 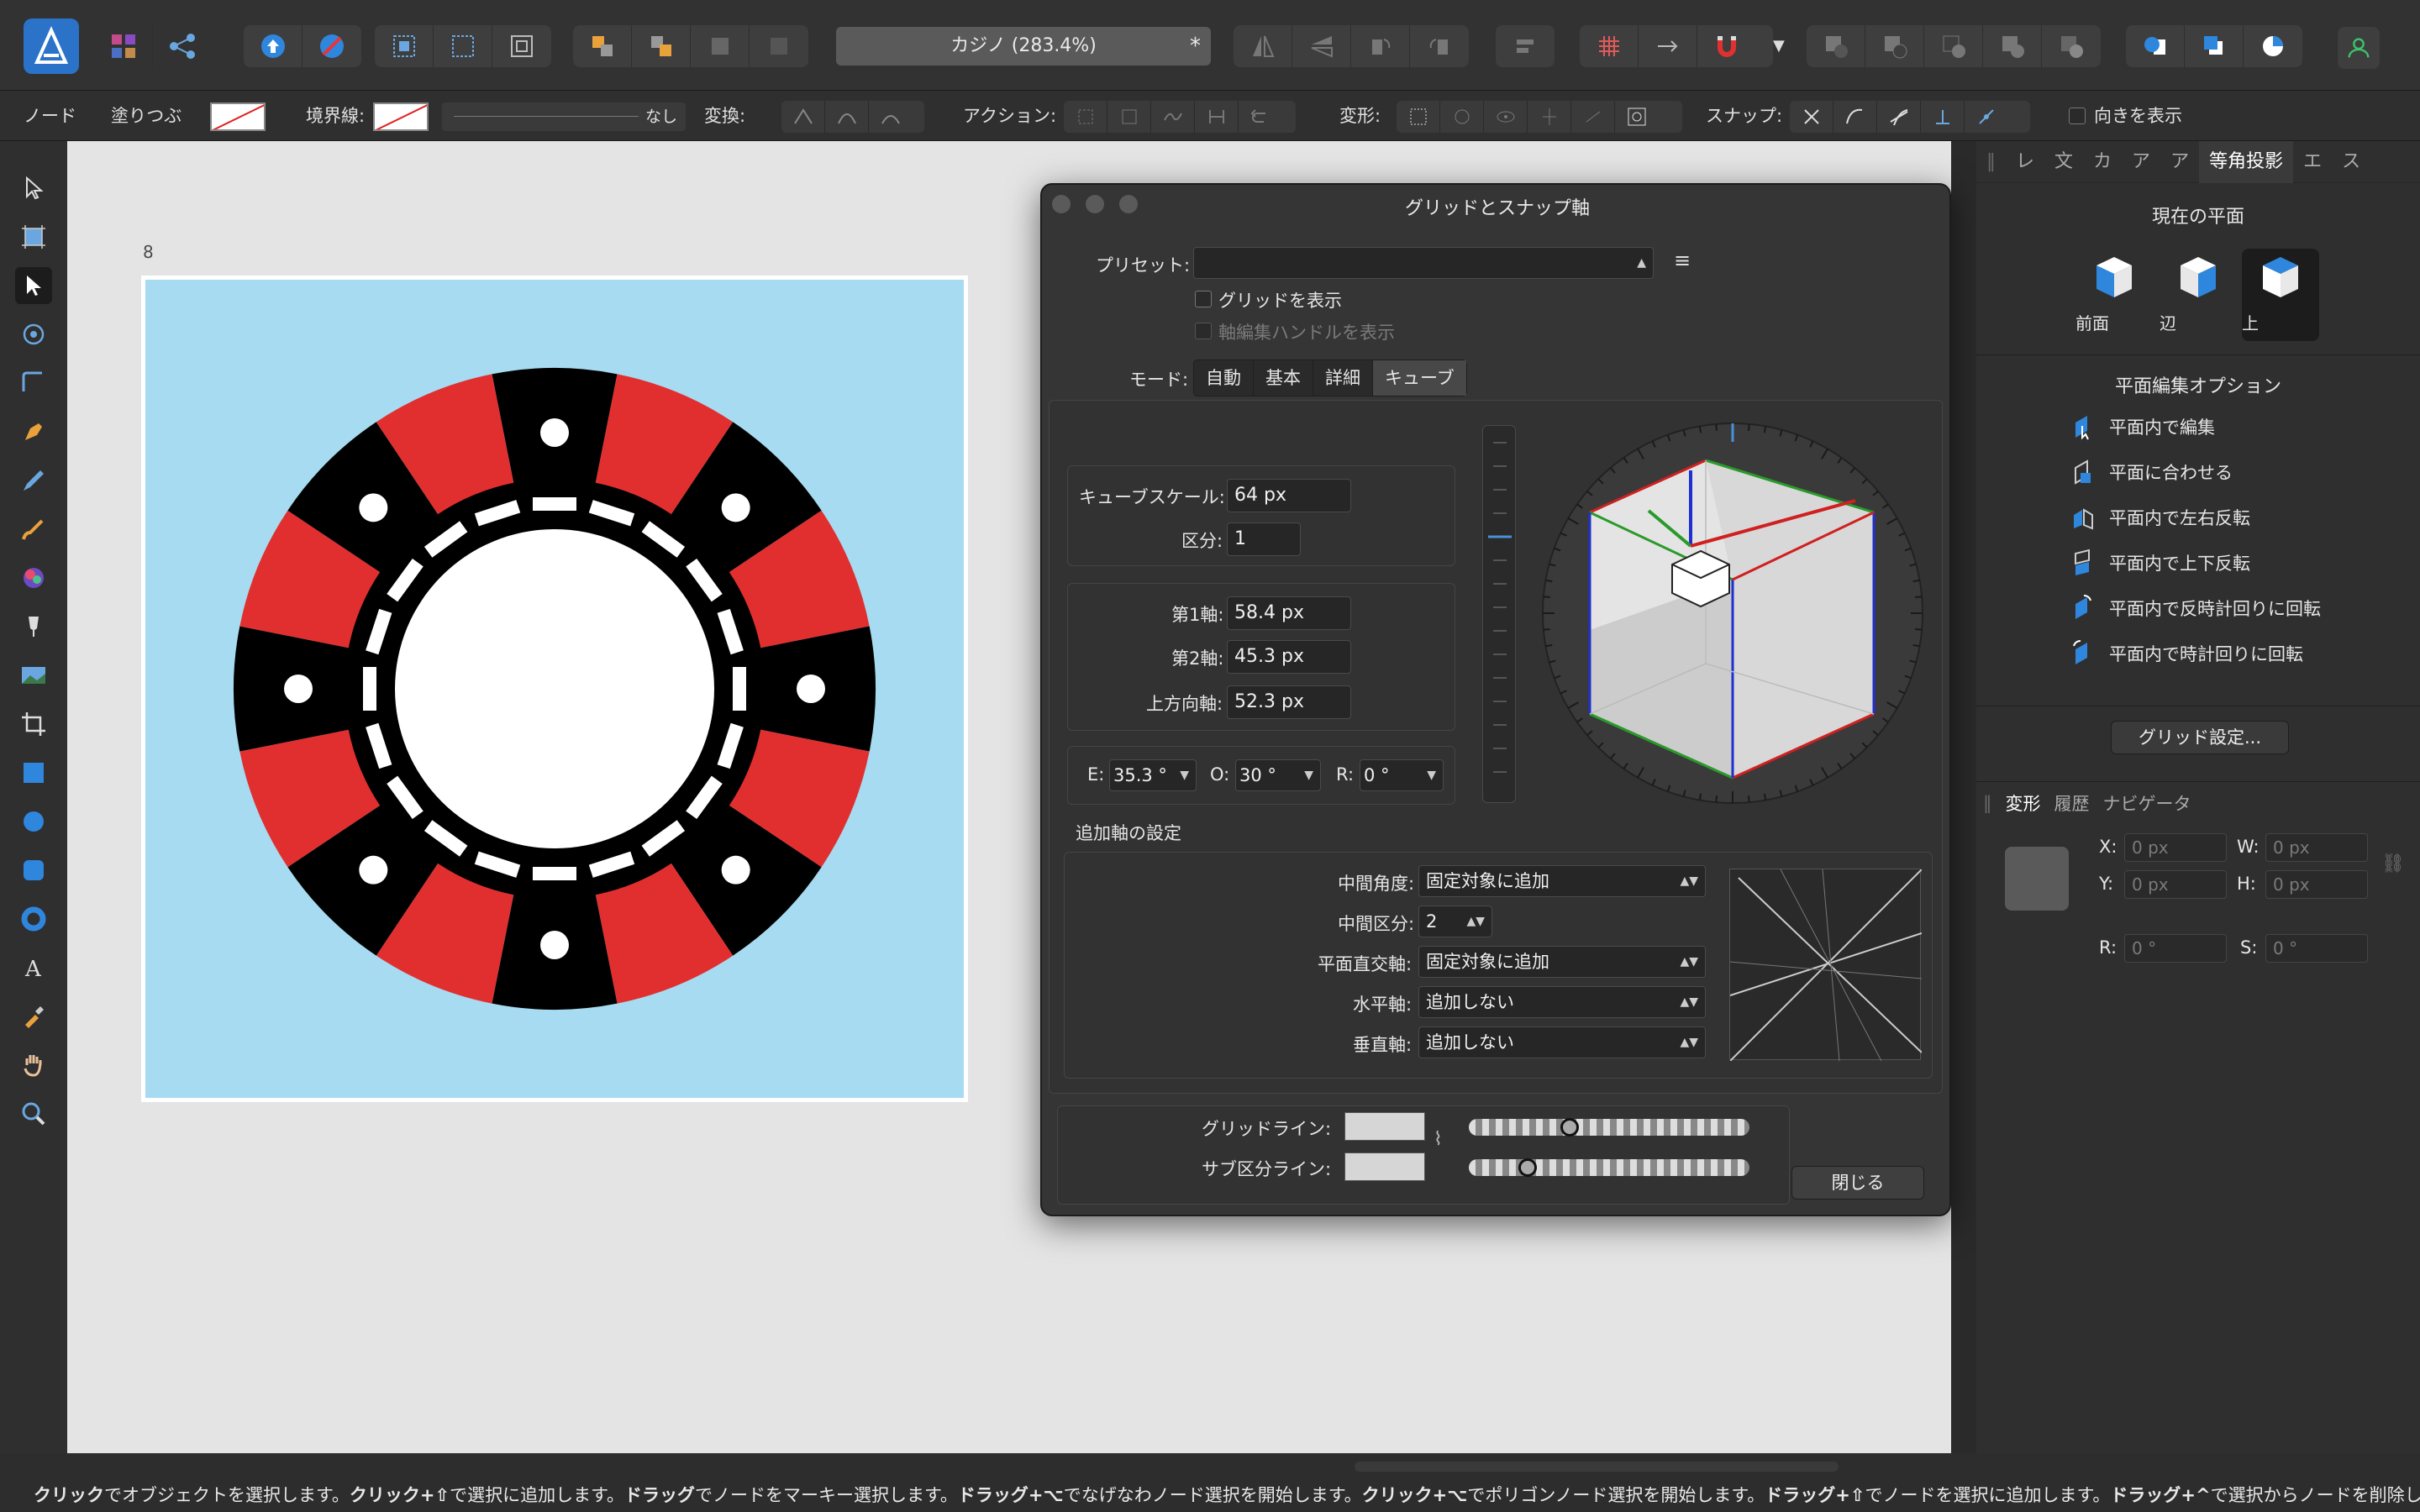 I want to click on fill-tool-icon, so click(x=34, y=577).